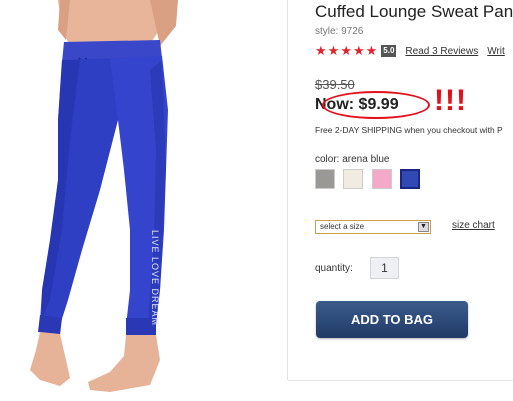 Image resolution: width=513 pixels, height=401 pixels. Describe the element at coordinates (392, 319) in the screenshot. I see `add-to-bag-button: ADD TO BAG` at that location.